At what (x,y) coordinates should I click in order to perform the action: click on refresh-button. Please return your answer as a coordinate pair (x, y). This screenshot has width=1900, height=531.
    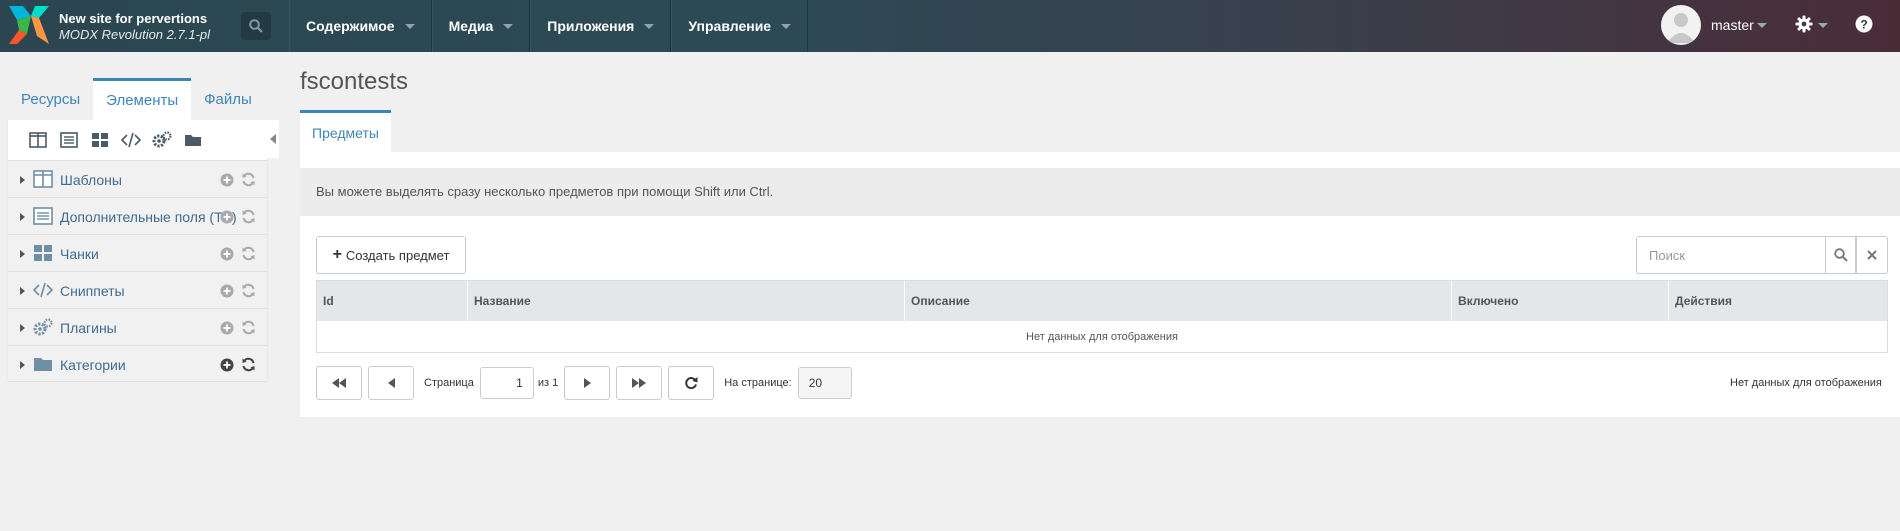
    Looking at the image, I should click on (691, 383).